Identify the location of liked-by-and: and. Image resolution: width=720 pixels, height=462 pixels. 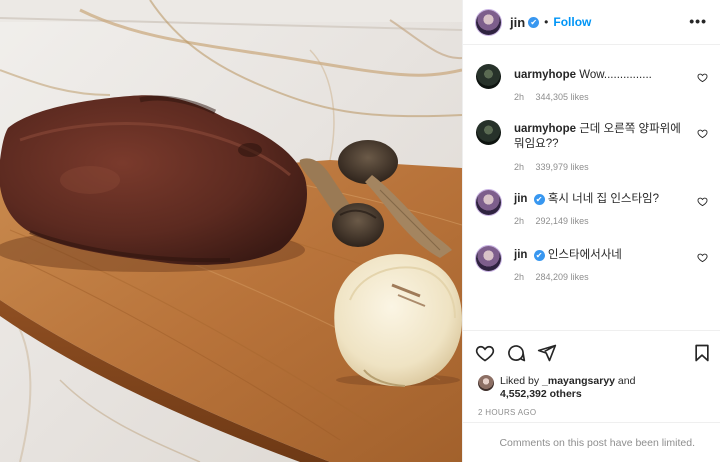
(626, 381).